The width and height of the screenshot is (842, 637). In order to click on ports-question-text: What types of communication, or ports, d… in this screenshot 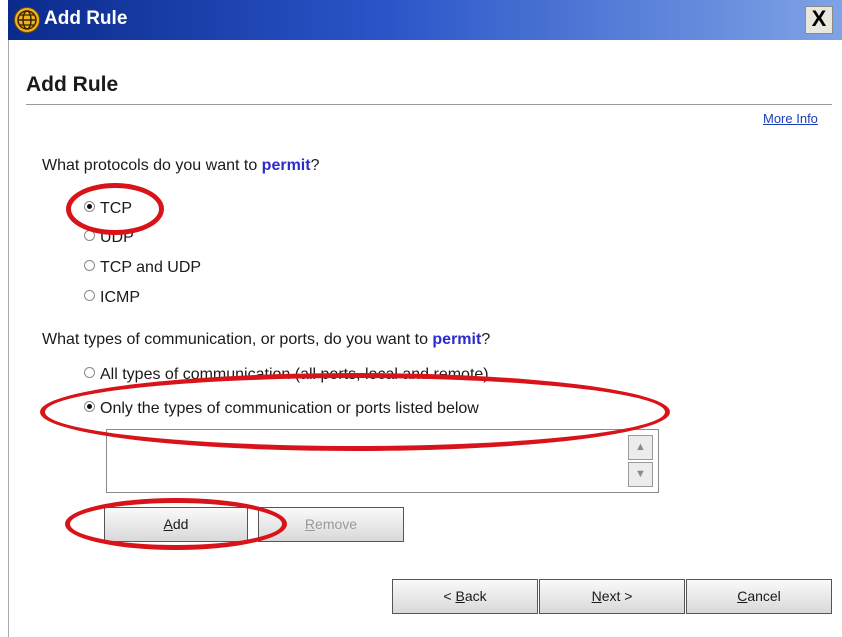, I will do `click(237, 339)`.